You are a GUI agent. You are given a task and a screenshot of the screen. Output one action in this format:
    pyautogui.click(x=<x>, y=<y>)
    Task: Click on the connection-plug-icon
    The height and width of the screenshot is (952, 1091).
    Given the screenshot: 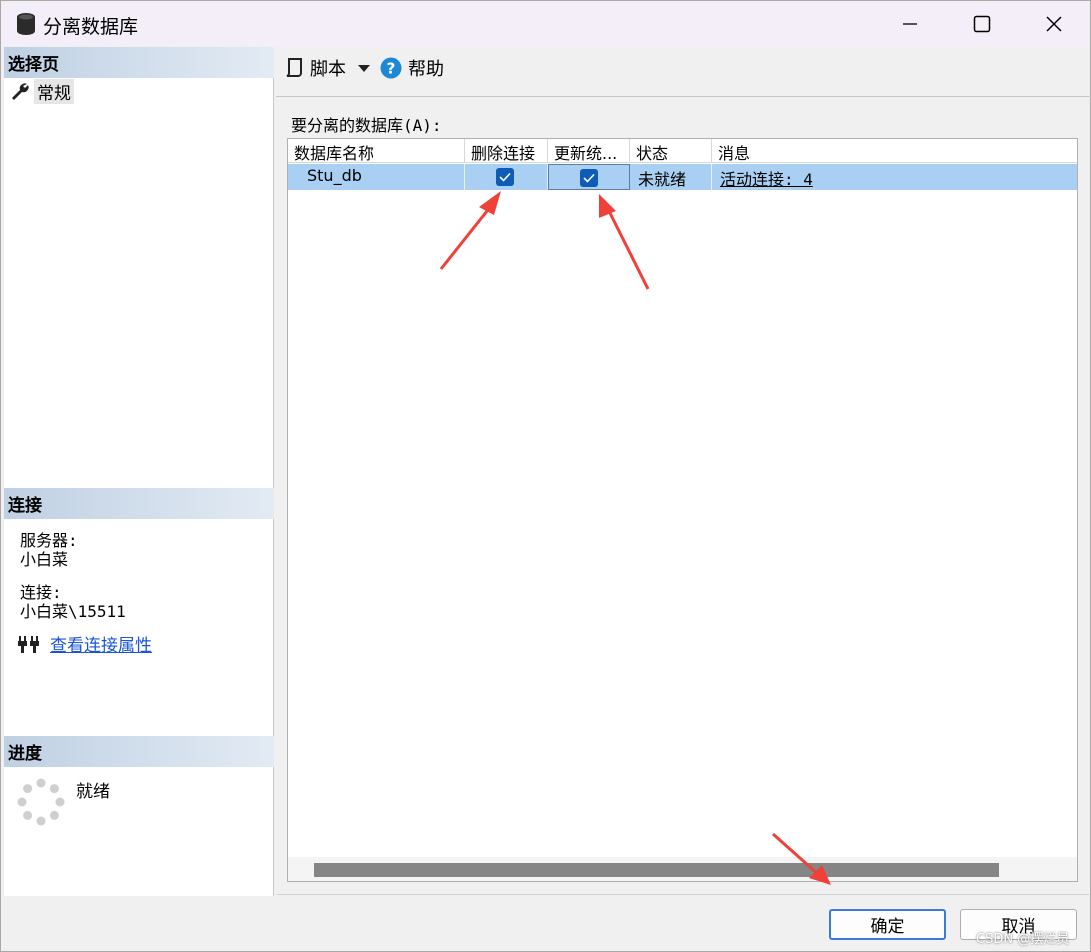 What is the action you would take?
    pyautogui.click(x=28, y=644)
    